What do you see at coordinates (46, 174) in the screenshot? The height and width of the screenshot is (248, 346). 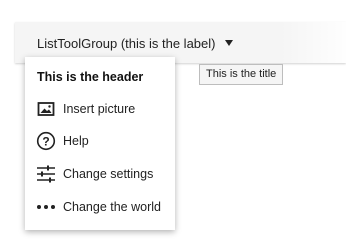 I see `sliders-icon` at bounding box center [46, 174].